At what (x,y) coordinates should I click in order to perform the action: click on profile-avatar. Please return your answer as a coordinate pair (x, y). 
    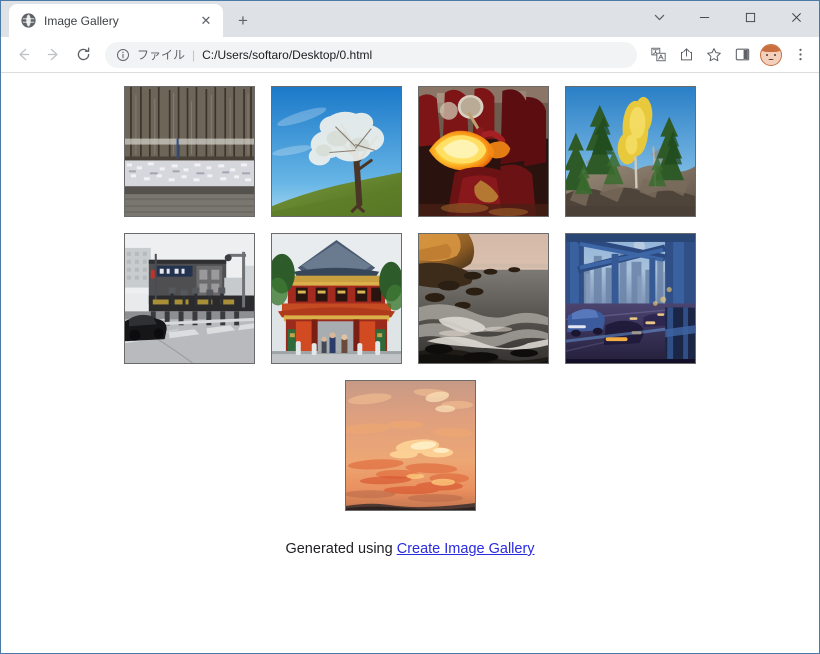
    Looking at the image, I should click on (771, 54).